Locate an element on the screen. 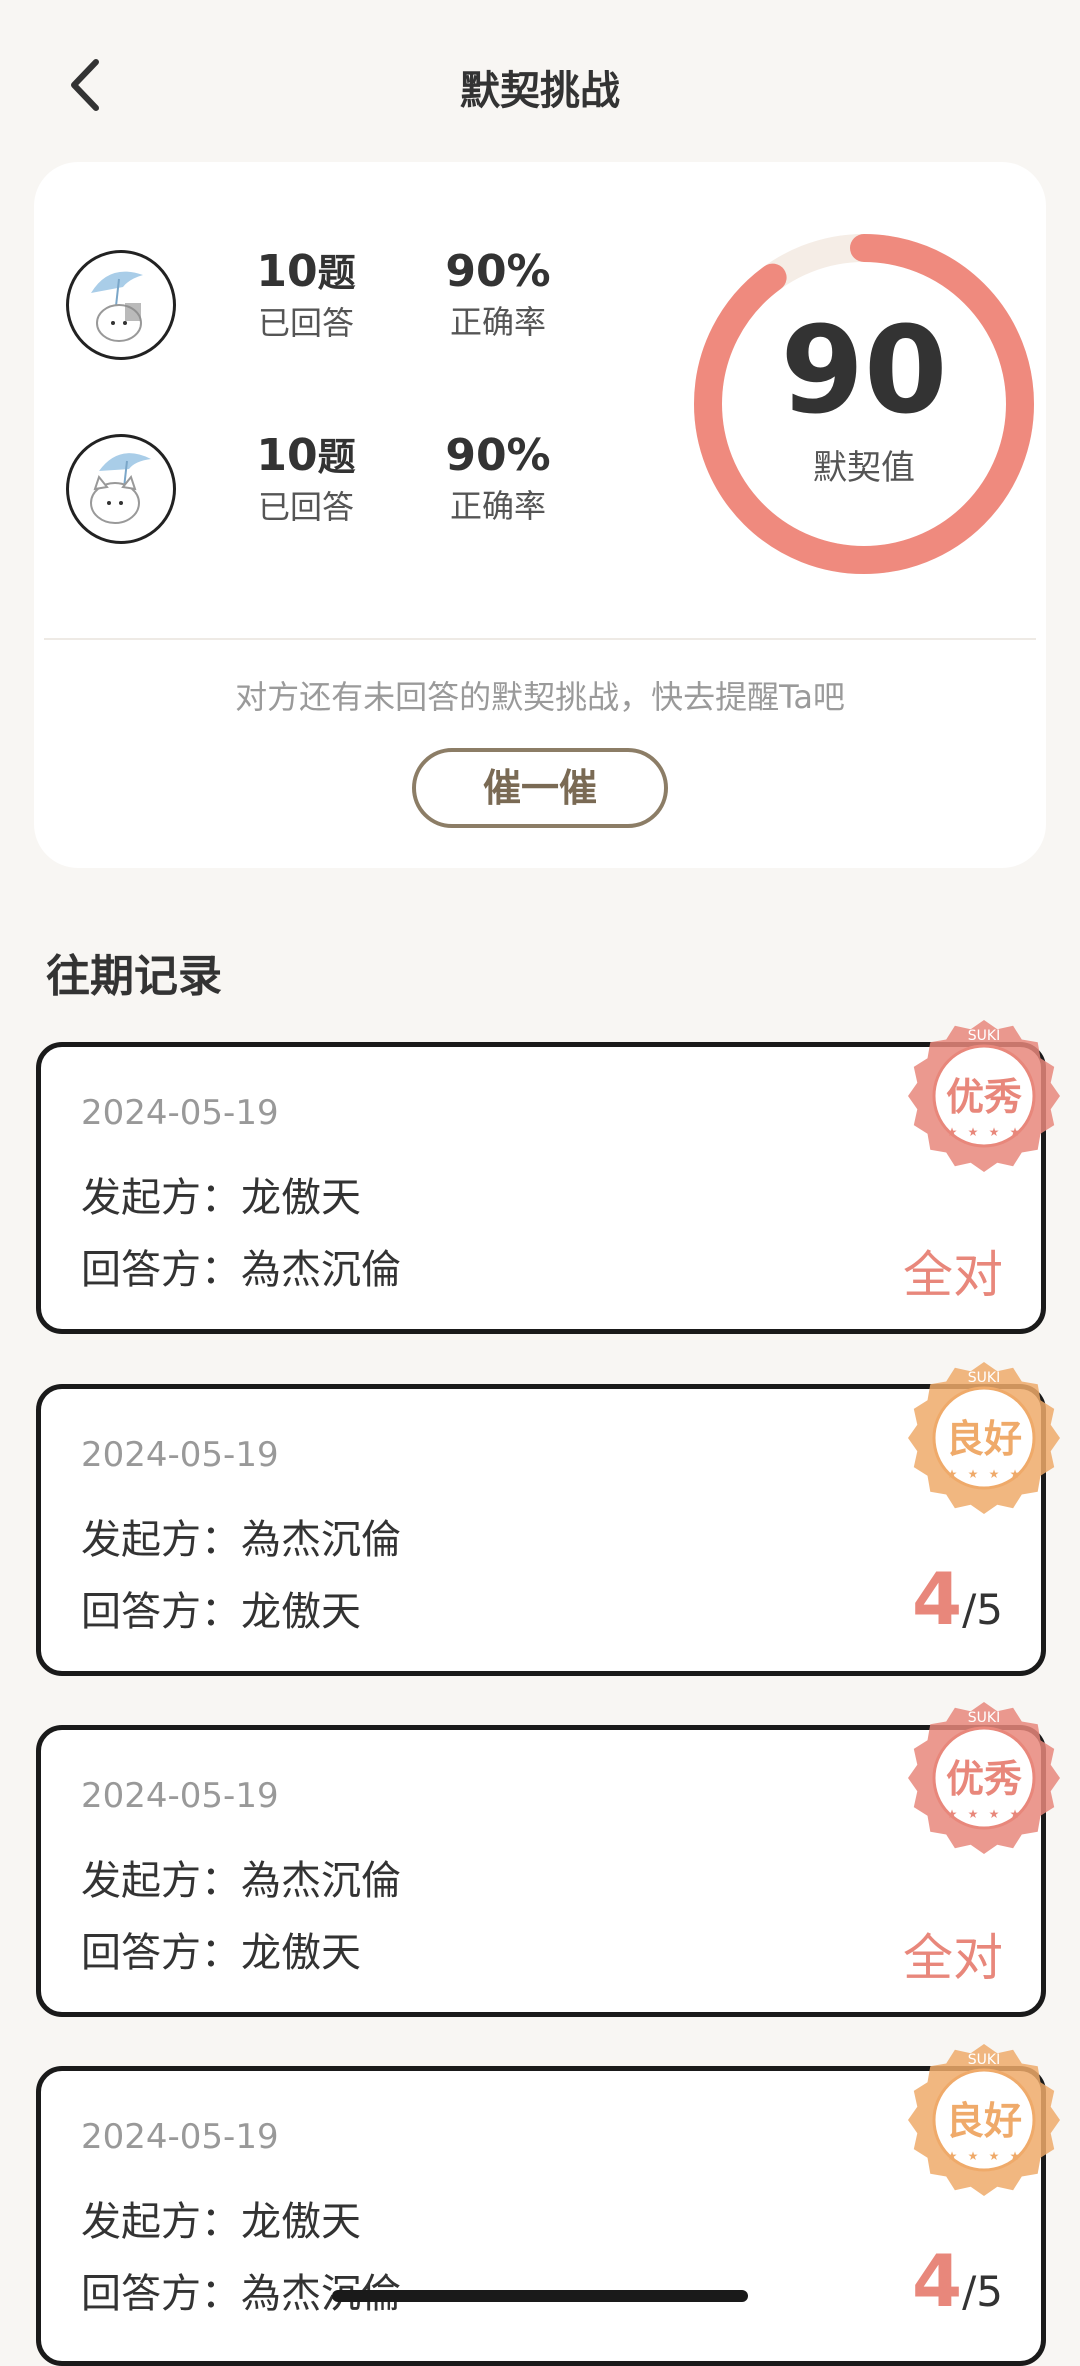 Image resolution: width=1080 pixels, height=2366 pixels. page-title: 默契挑战 is located at coordinates (540, 91).